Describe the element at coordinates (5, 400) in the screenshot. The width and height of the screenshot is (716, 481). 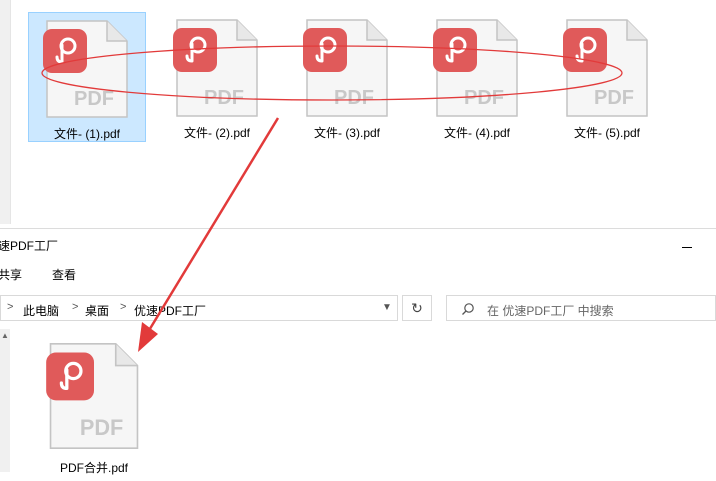
I see `vertical-scrollbar: ▲` at that location.